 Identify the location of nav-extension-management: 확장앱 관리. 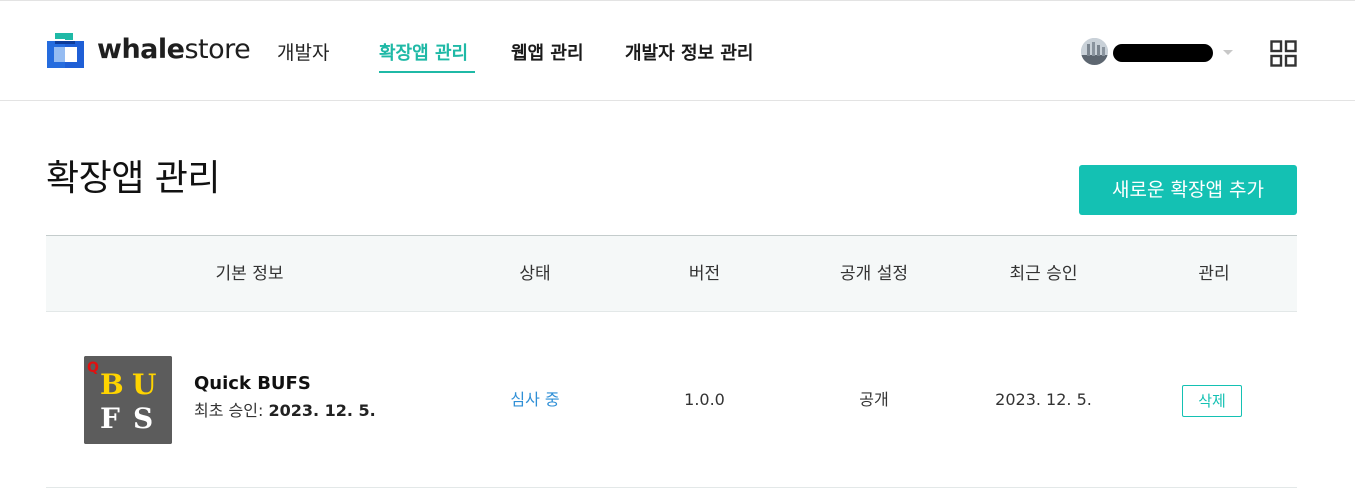
(423, 54).